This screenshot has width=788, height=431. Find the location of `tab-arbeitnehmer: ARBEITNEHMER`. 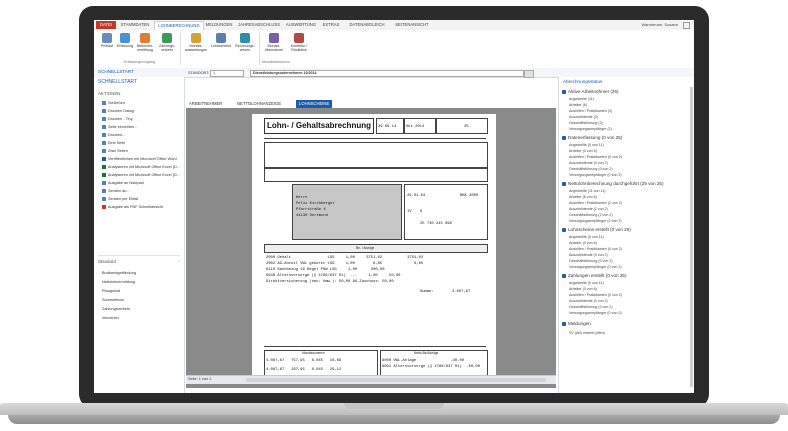

tab-arbeitnehmer: ARBEITNEHMER is located at coordinates (205, 104).